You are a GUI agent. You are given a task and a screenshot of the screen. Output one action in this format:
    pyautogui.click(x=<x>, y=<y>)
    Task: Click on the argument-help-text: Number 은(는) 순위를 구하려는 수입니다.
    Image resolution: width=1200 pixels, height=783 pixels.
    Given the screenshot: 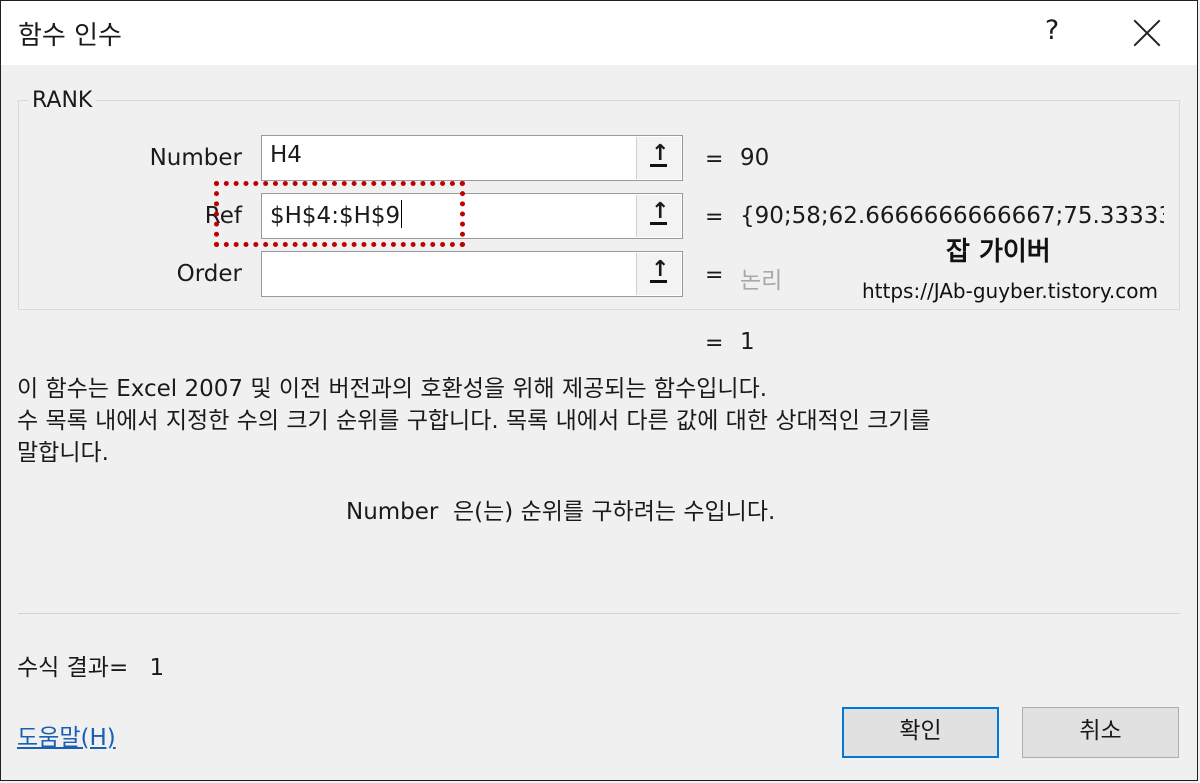 What is the action you would take?
    pyautogui.click(x=561, y=512)
    